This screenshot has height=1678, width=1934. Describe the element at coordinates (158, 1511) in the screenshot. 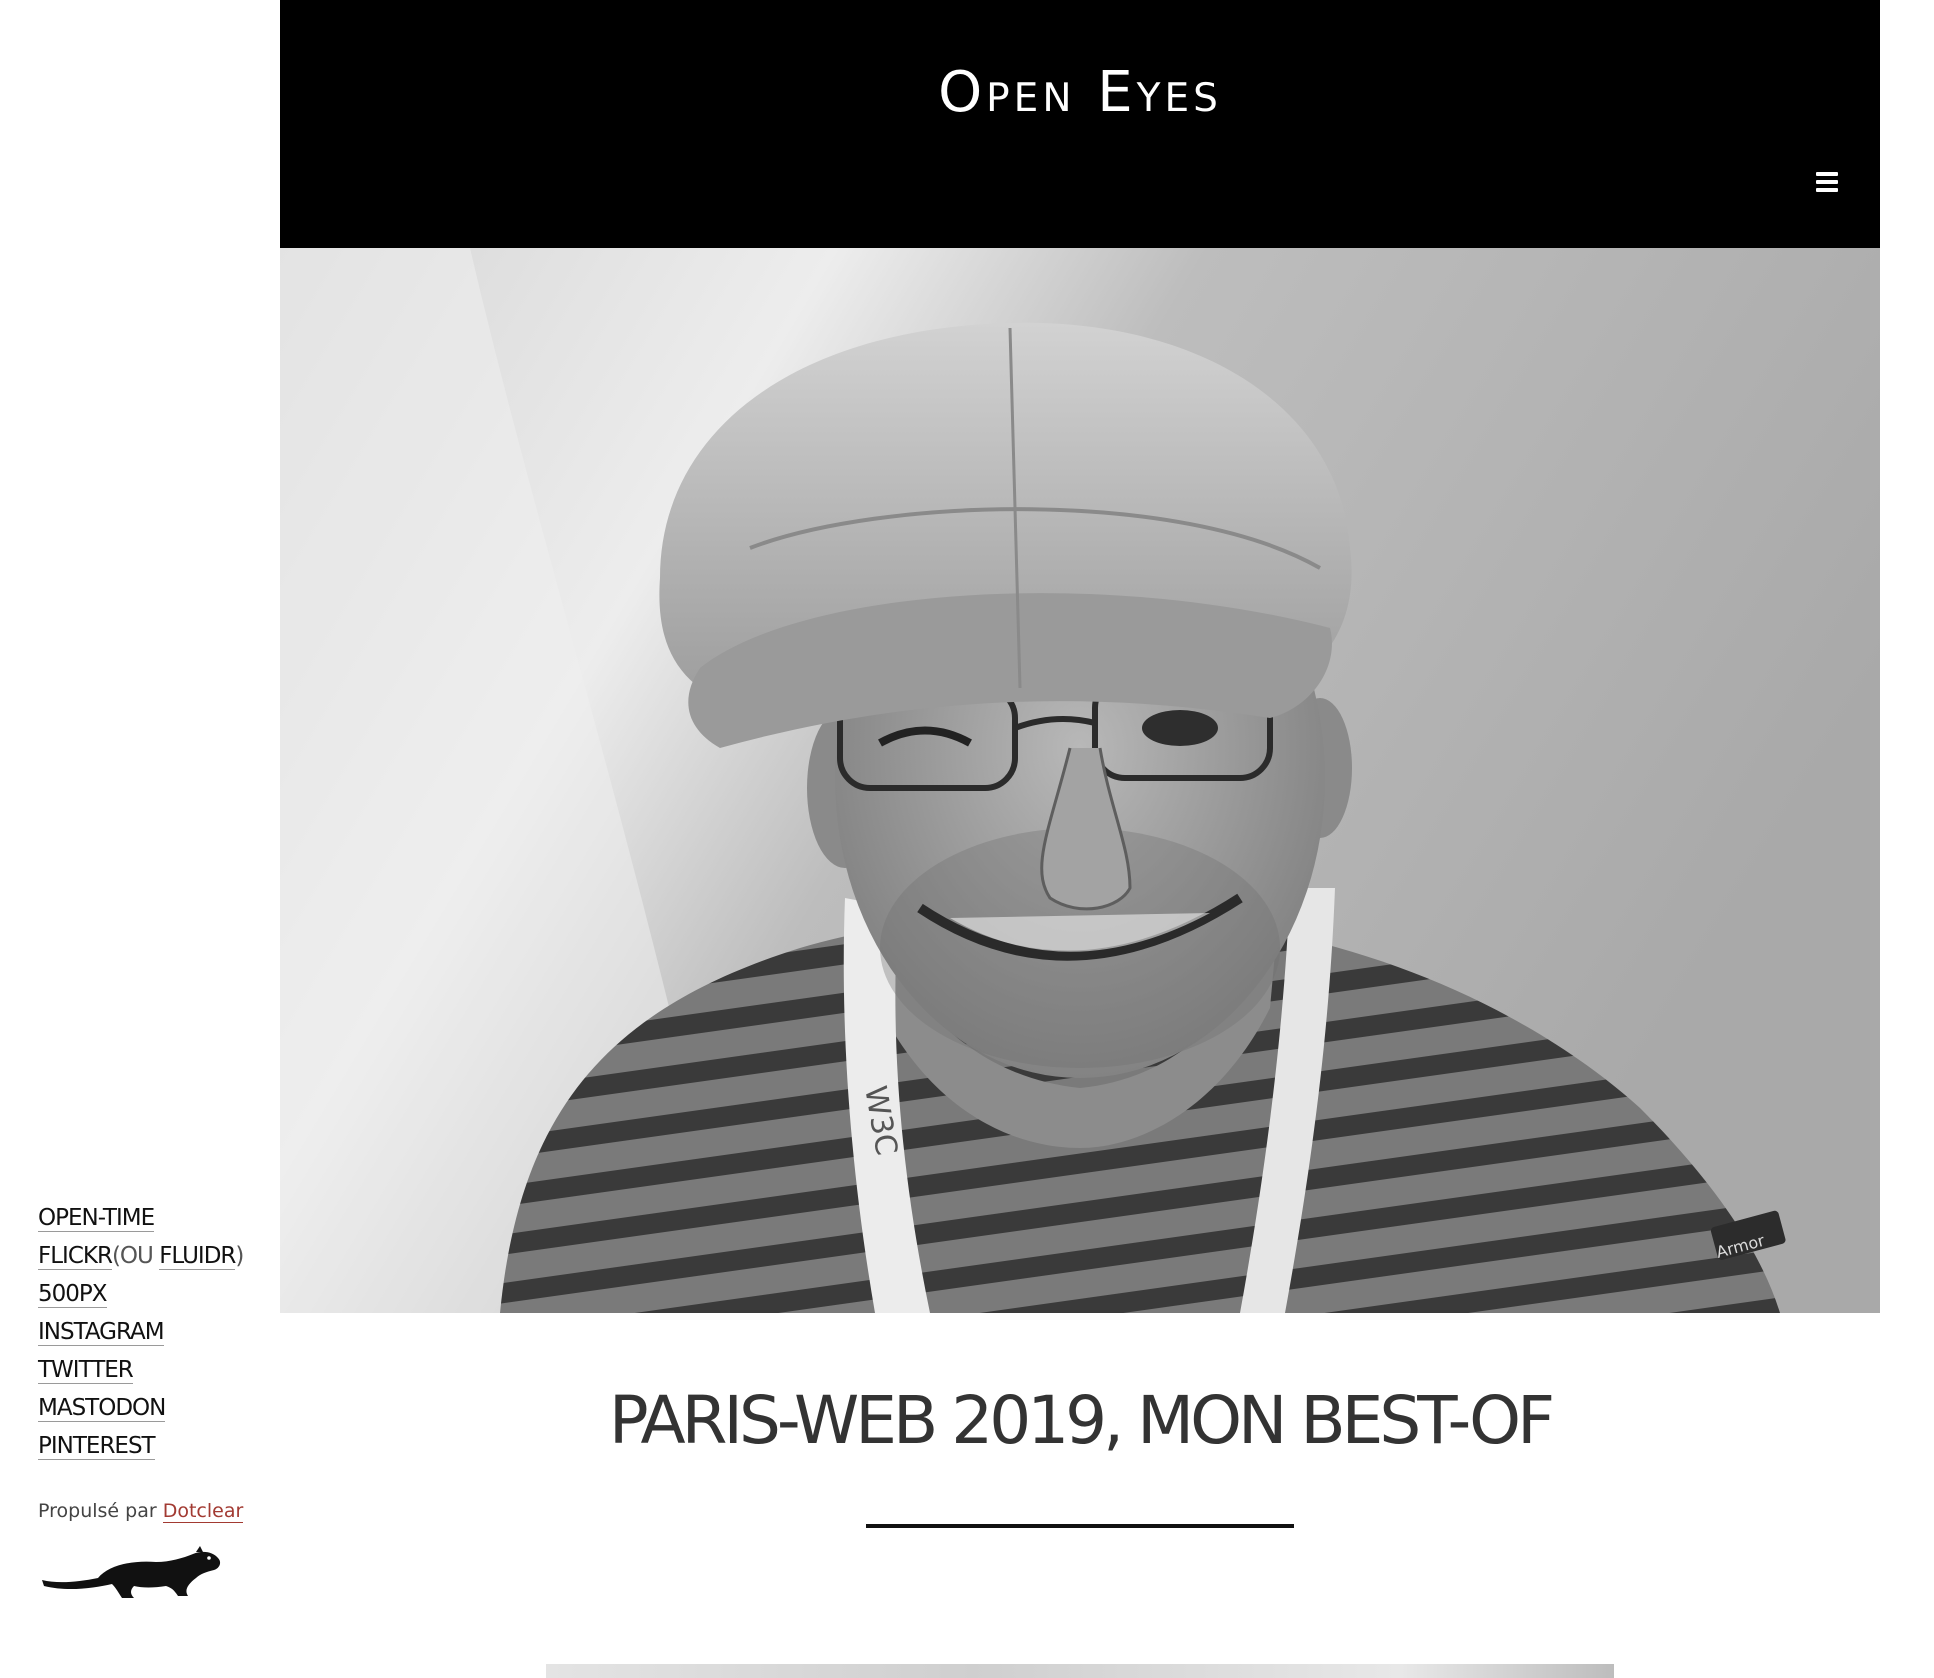

I see `powered-by: Propulsé par Dotclear` at that location.